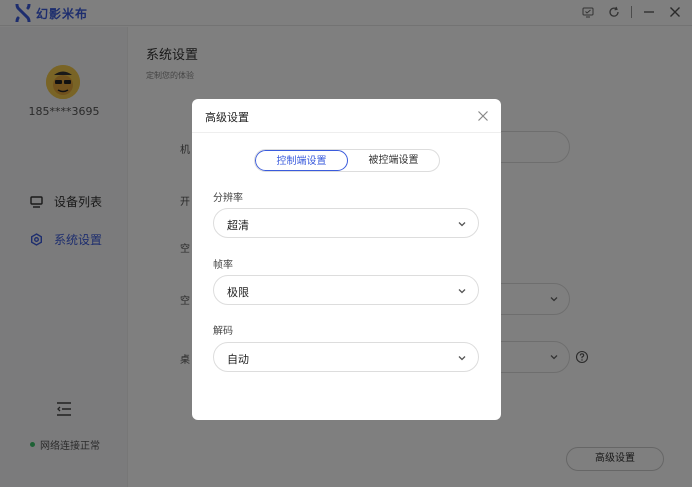 The height and width of the screenshot is (487, 692). Describe the element at coordinates (483, 116) in the screenshot. I see `close-icon` at that location.